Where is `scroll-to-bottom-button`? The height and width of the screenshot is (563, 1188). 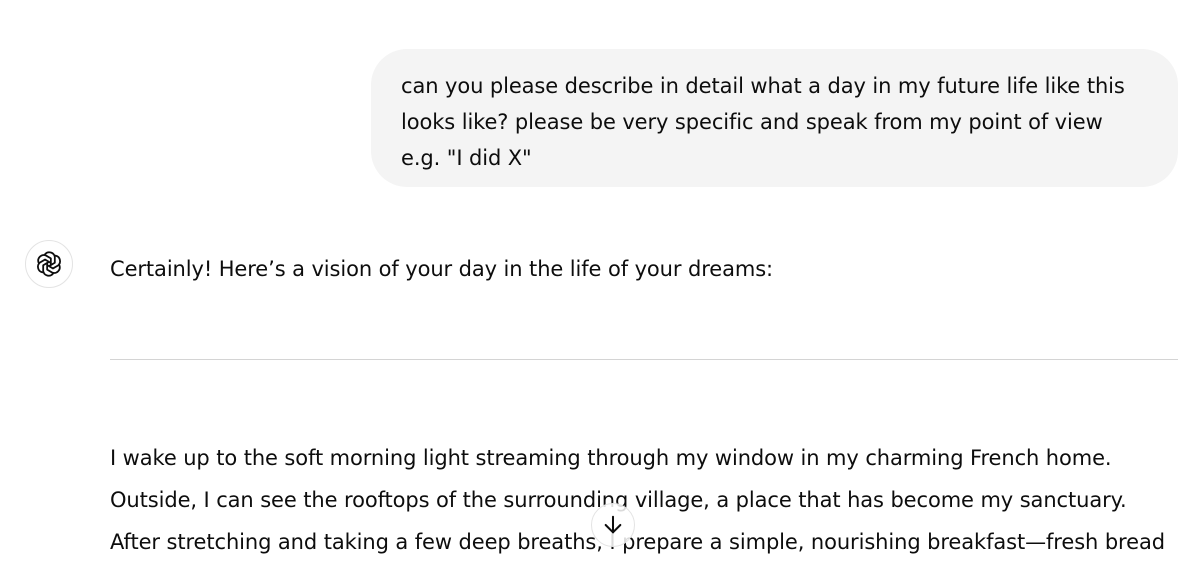
scroll-to-bottom-button is located at coordinates (613, 525).